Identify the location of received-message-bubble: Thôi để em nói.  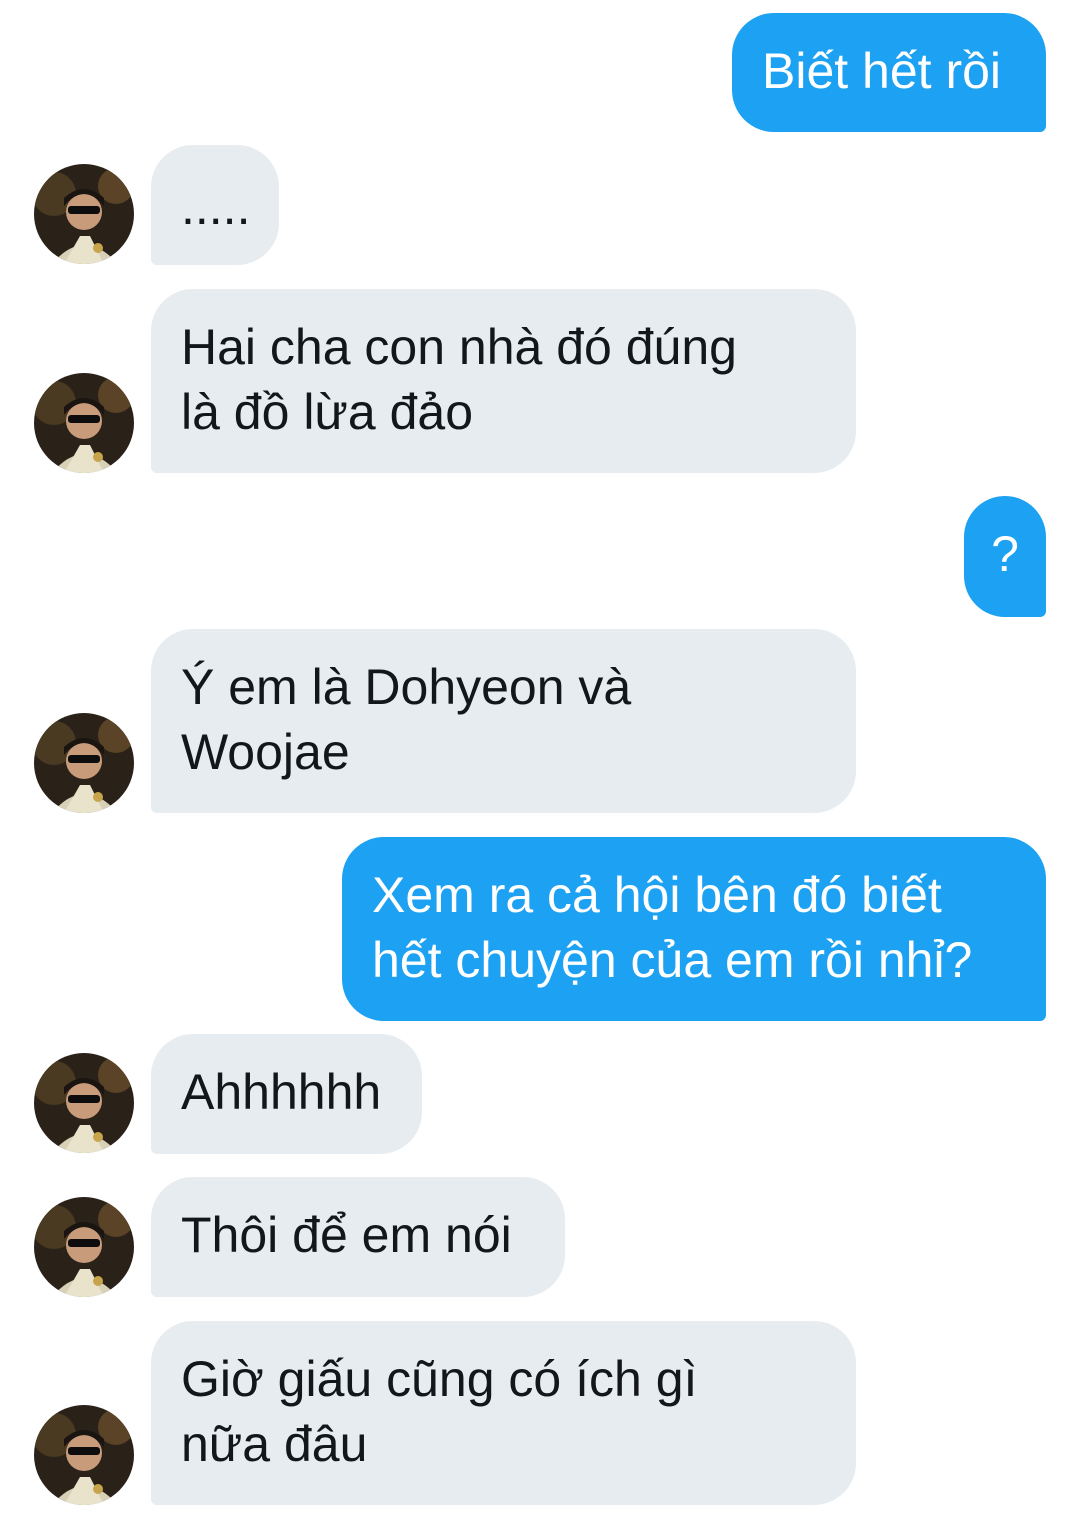
(358, 1237).